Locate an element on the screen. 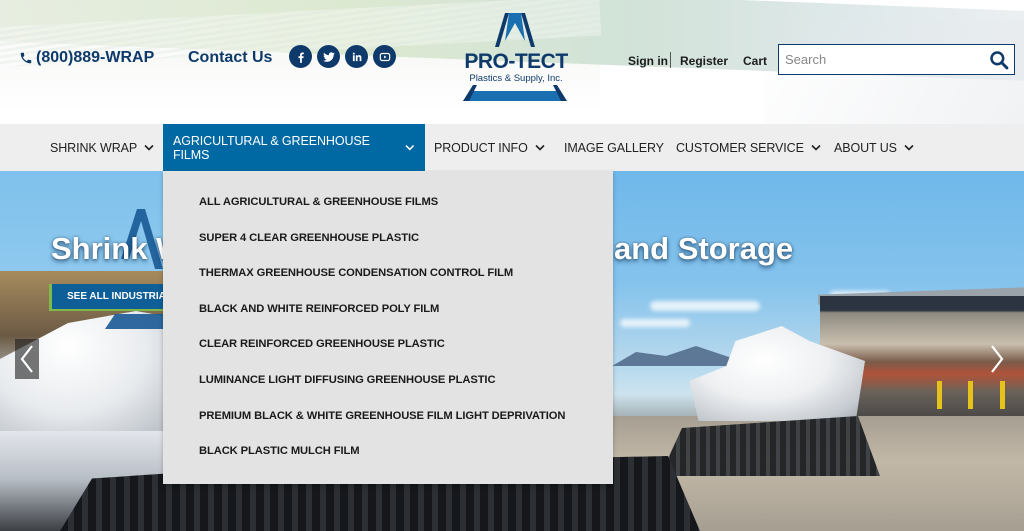 This screenshot has width=1024, height=531. search-icon is located at coordinates (999, 59).